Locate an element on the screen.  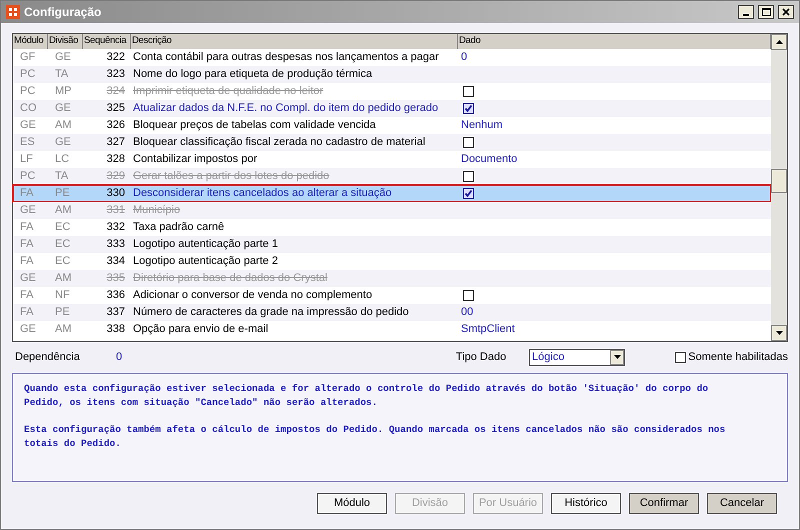
dialog-button: Cancelar is located at coordinates (742, 503).